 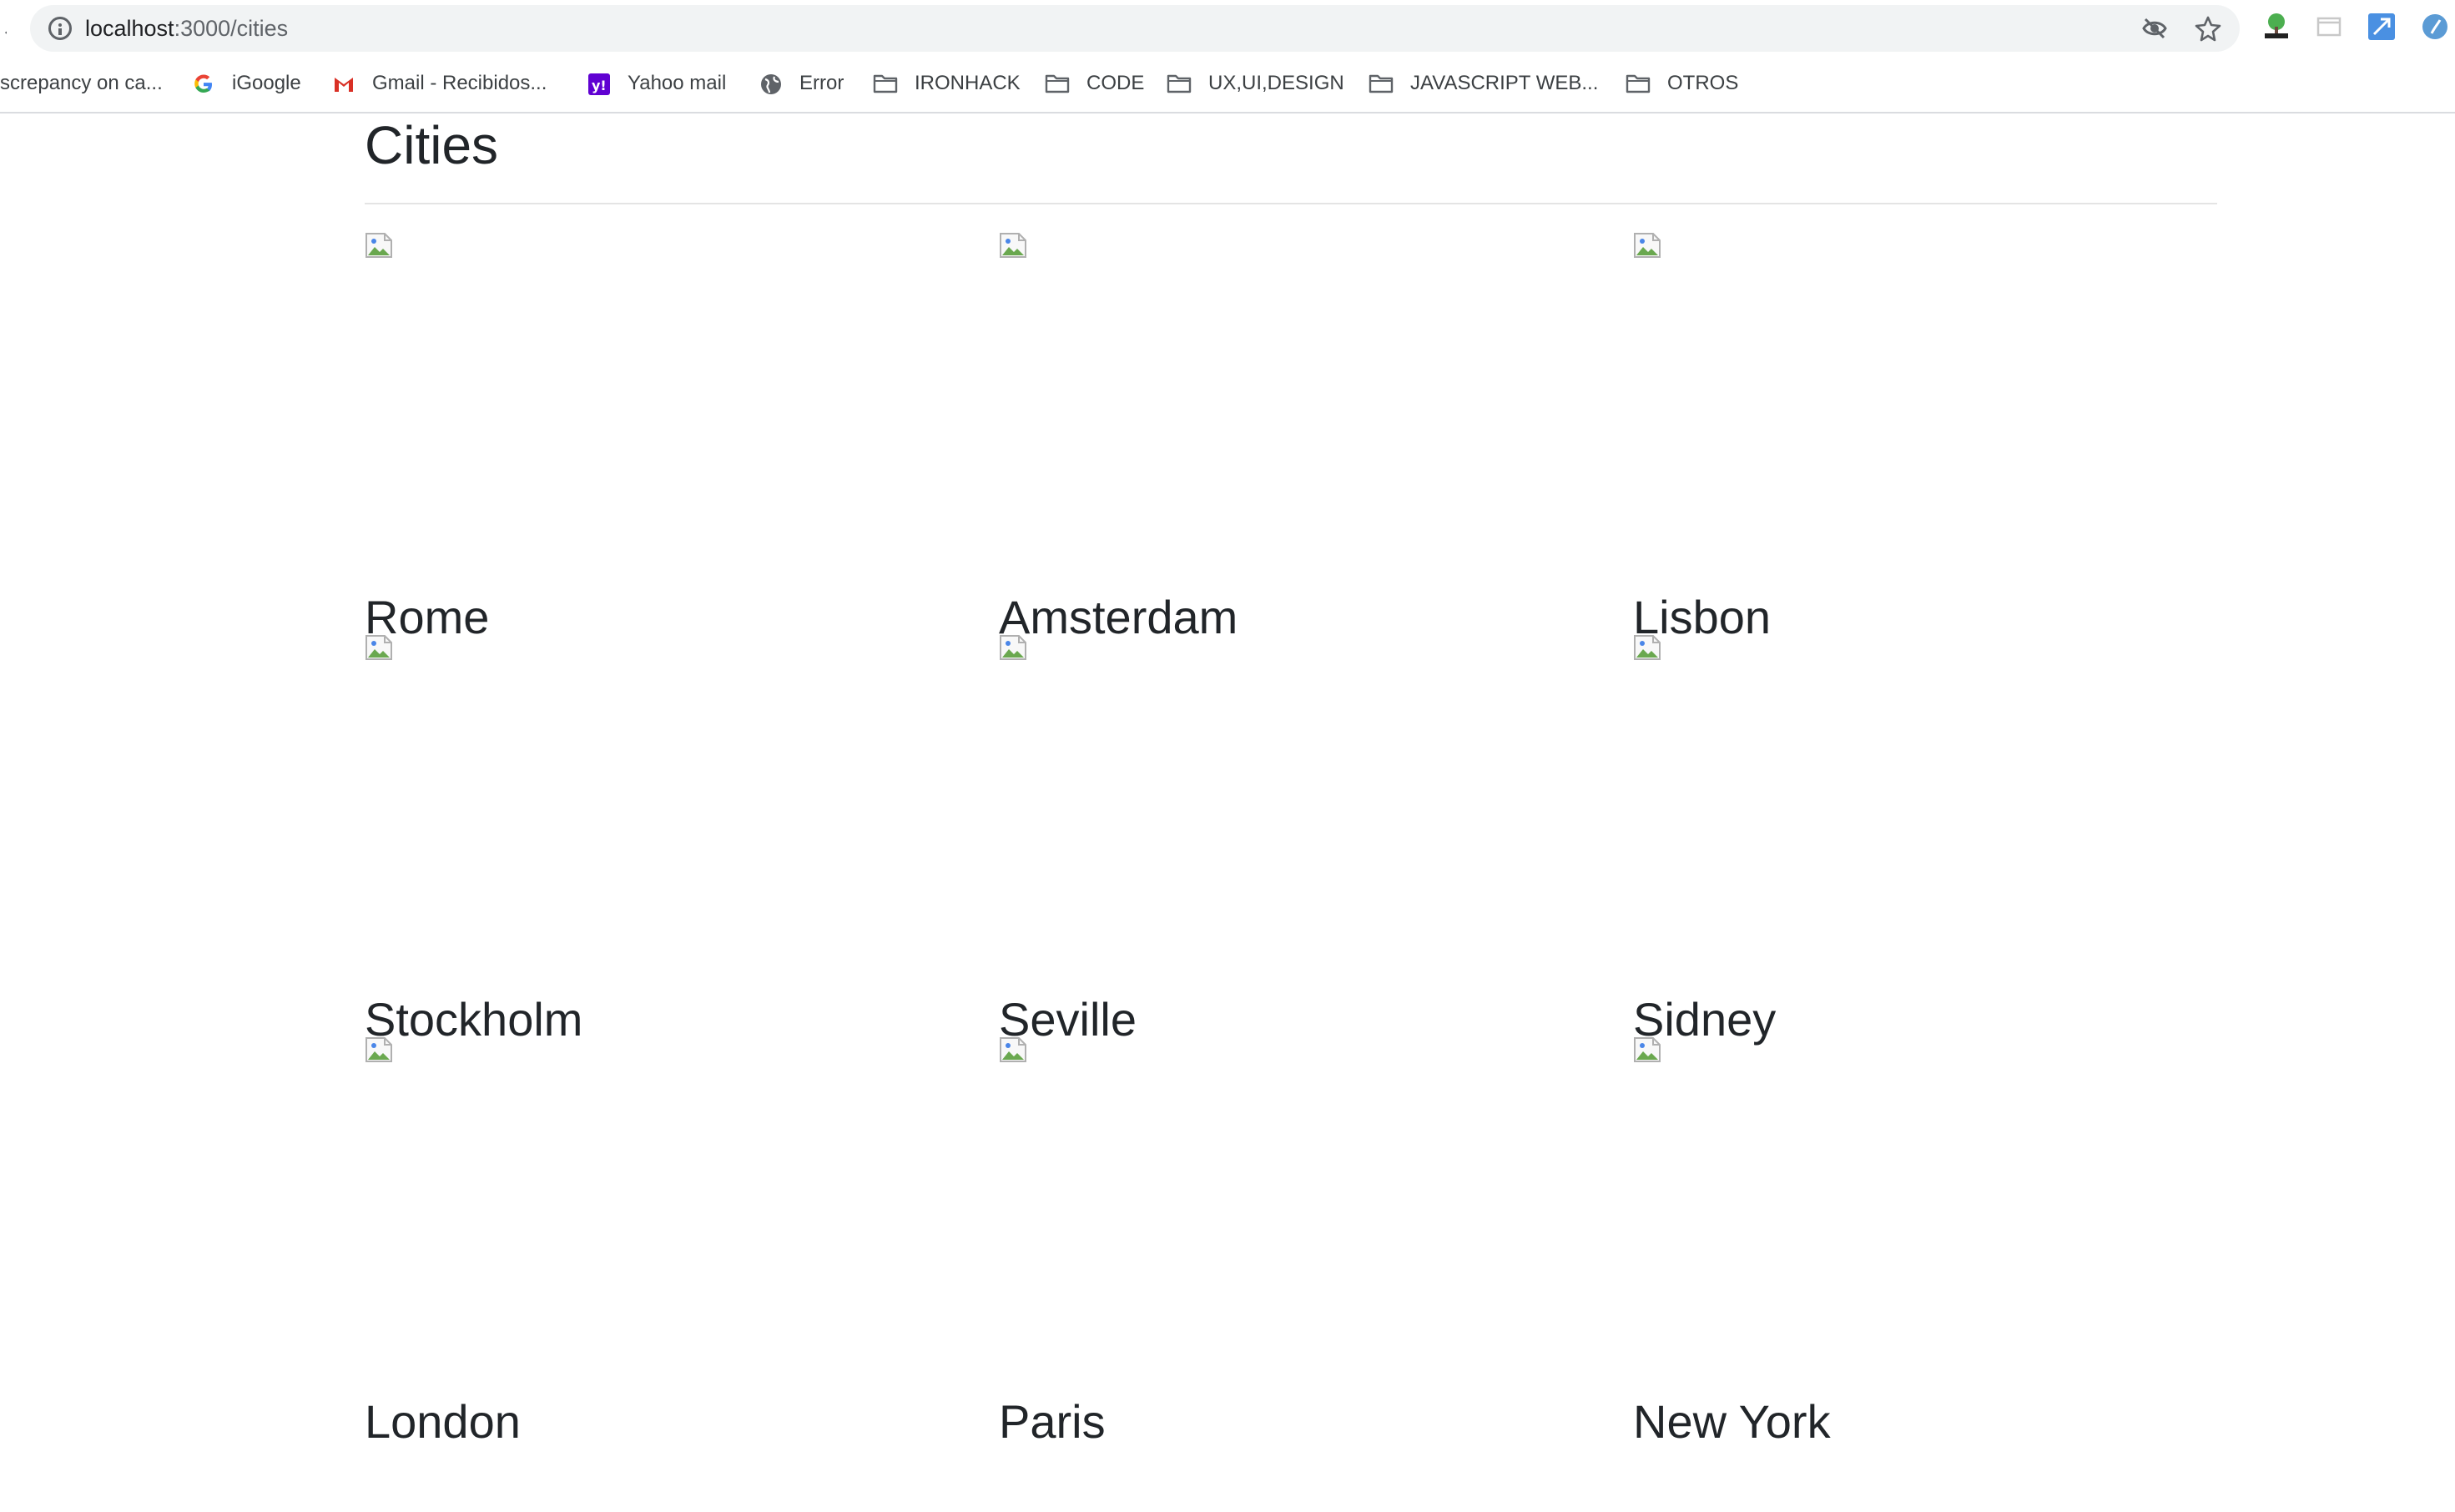 I want to click on bookmark-label: iGoogle, so click(x=266, y=83).